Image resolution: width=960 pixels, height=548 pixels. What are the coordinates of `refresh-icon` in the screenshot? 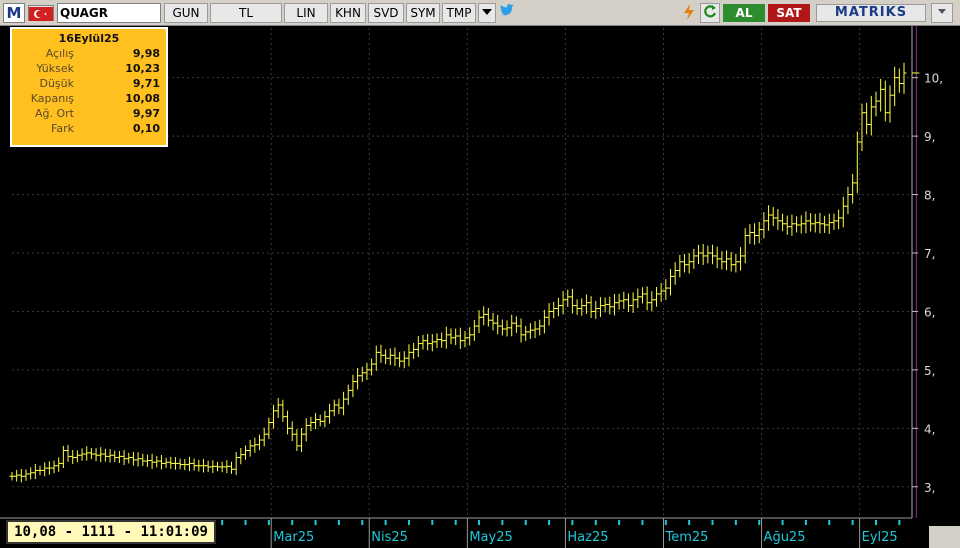 It's located at (710, 13).